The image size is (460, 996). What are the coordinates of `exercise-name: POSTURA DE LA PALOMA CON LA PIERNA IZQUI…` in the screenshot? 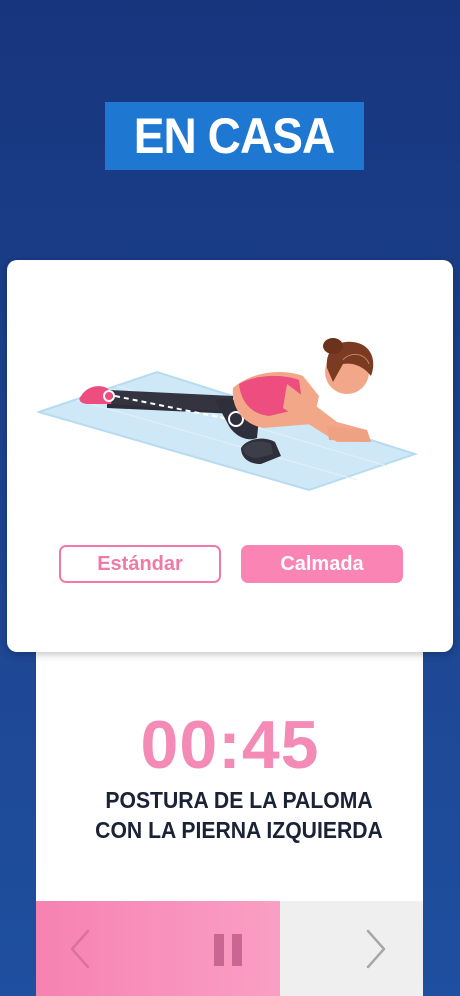 It's located at (239, 815).